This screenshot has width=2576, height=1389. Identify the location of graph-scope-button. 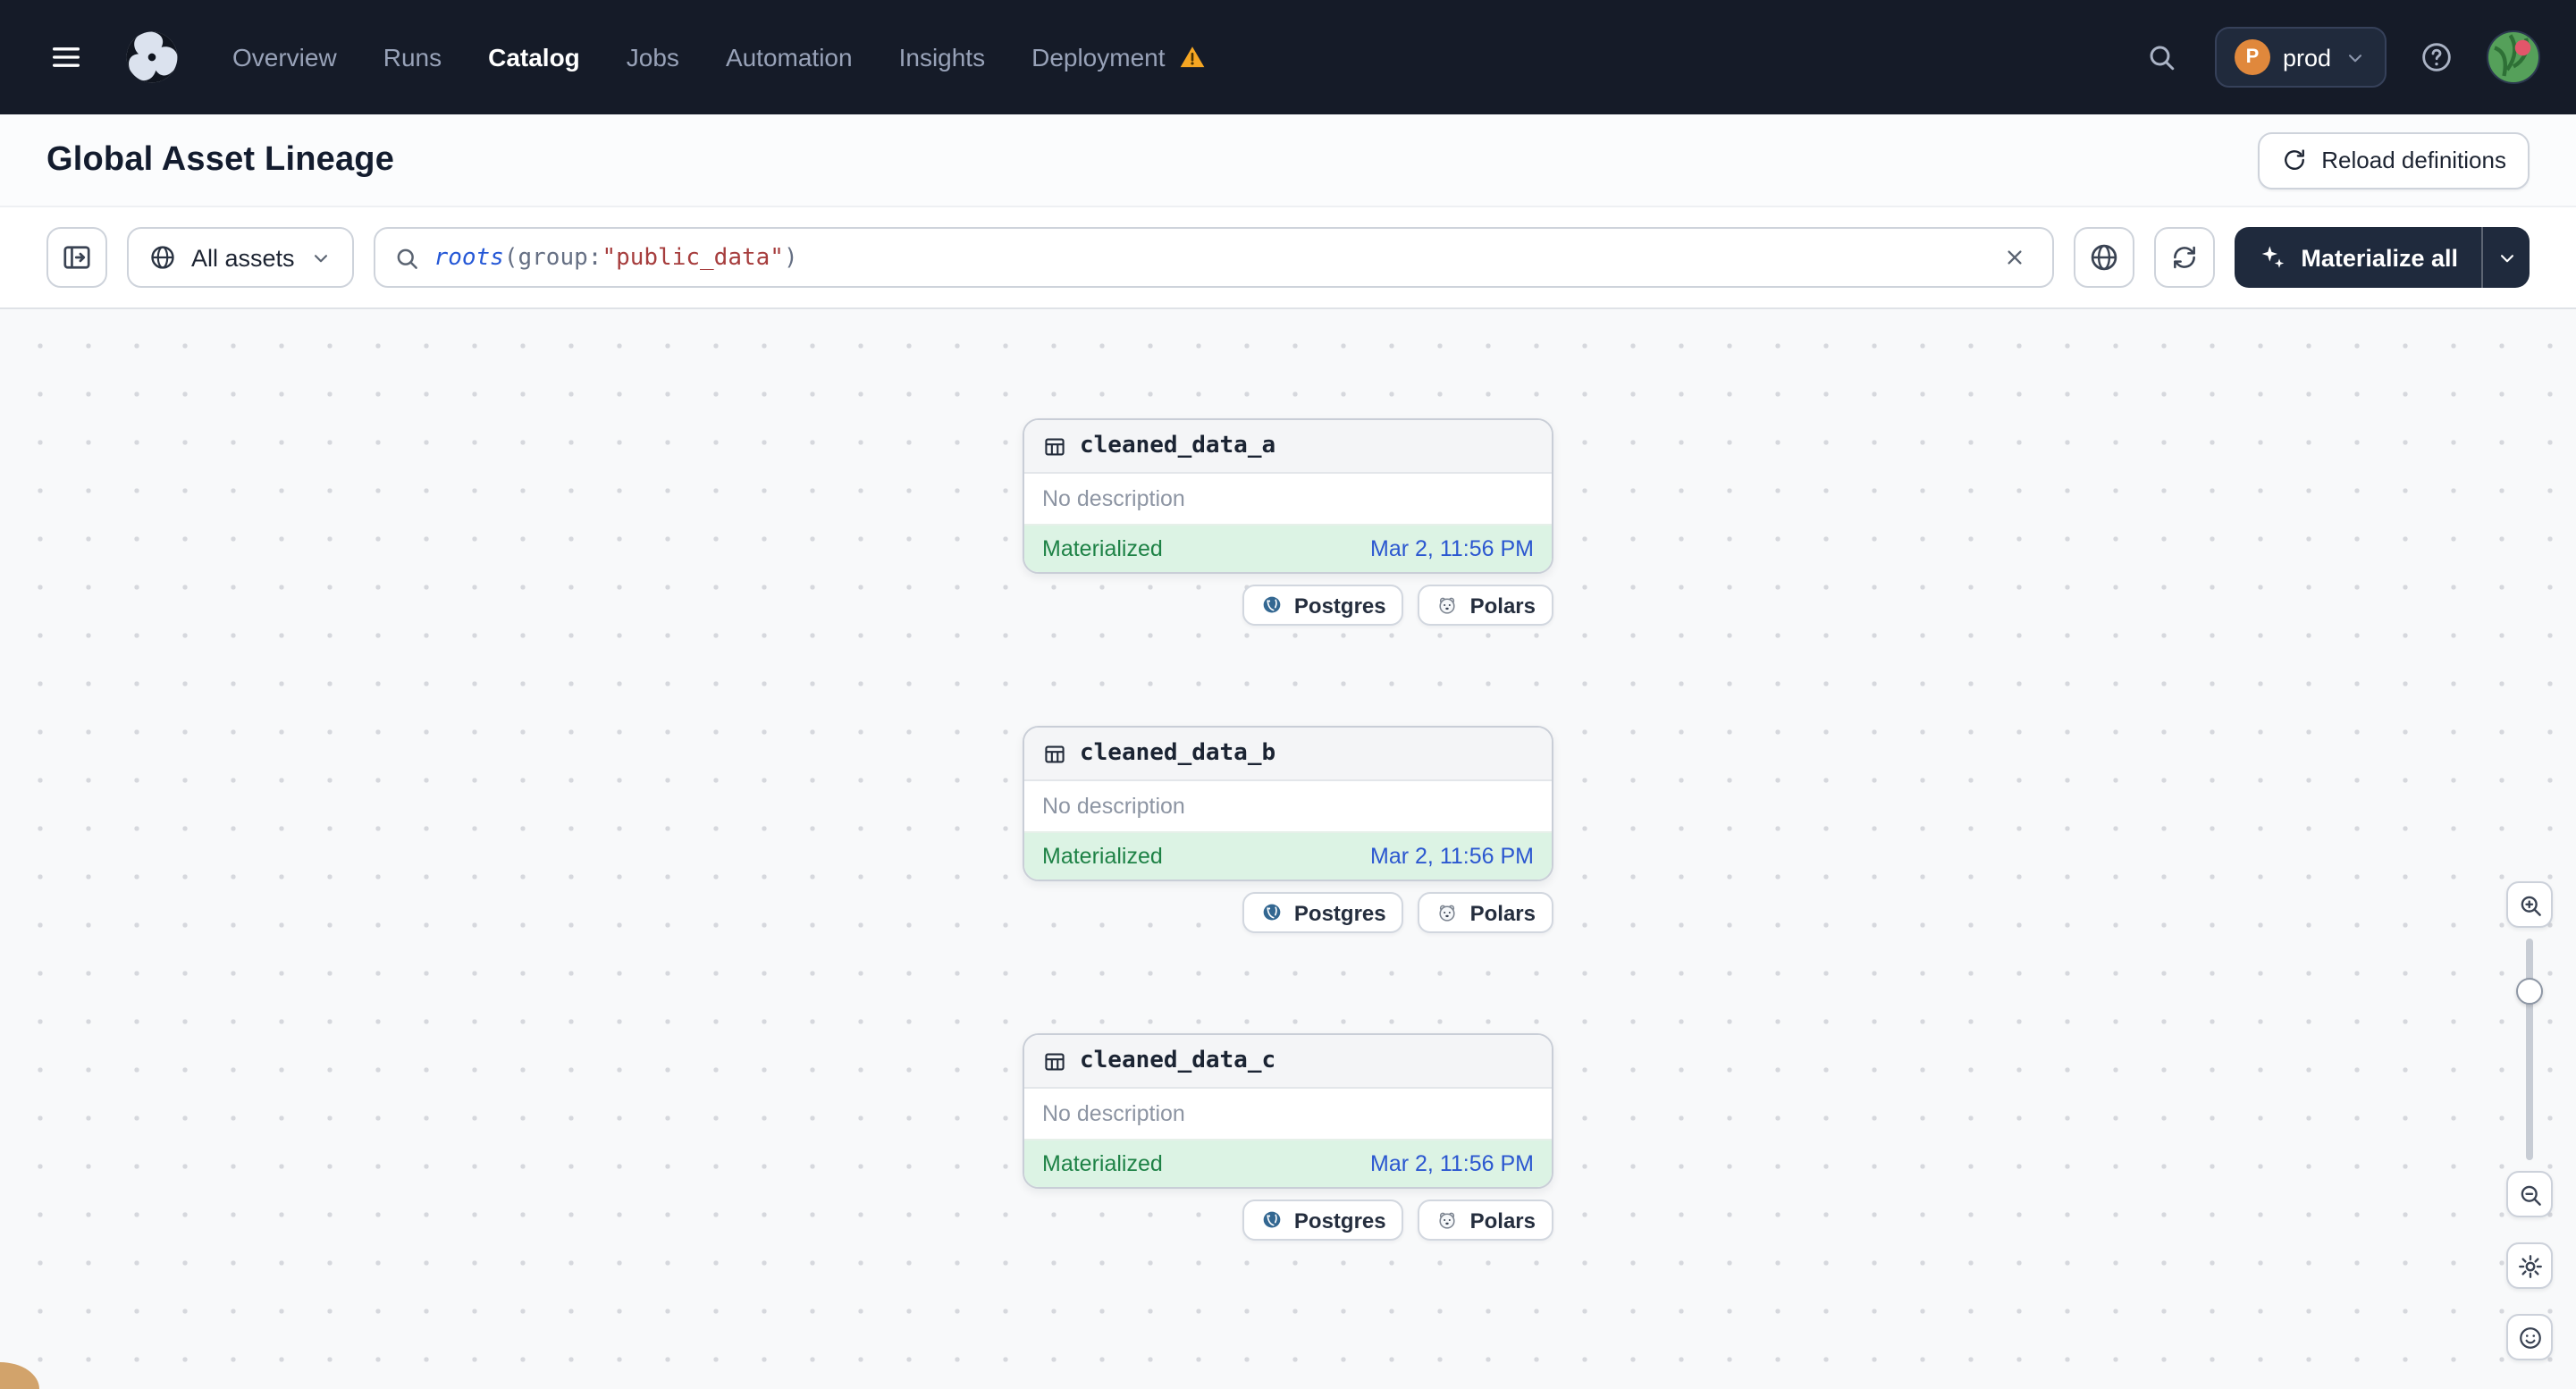
(2105, 257).